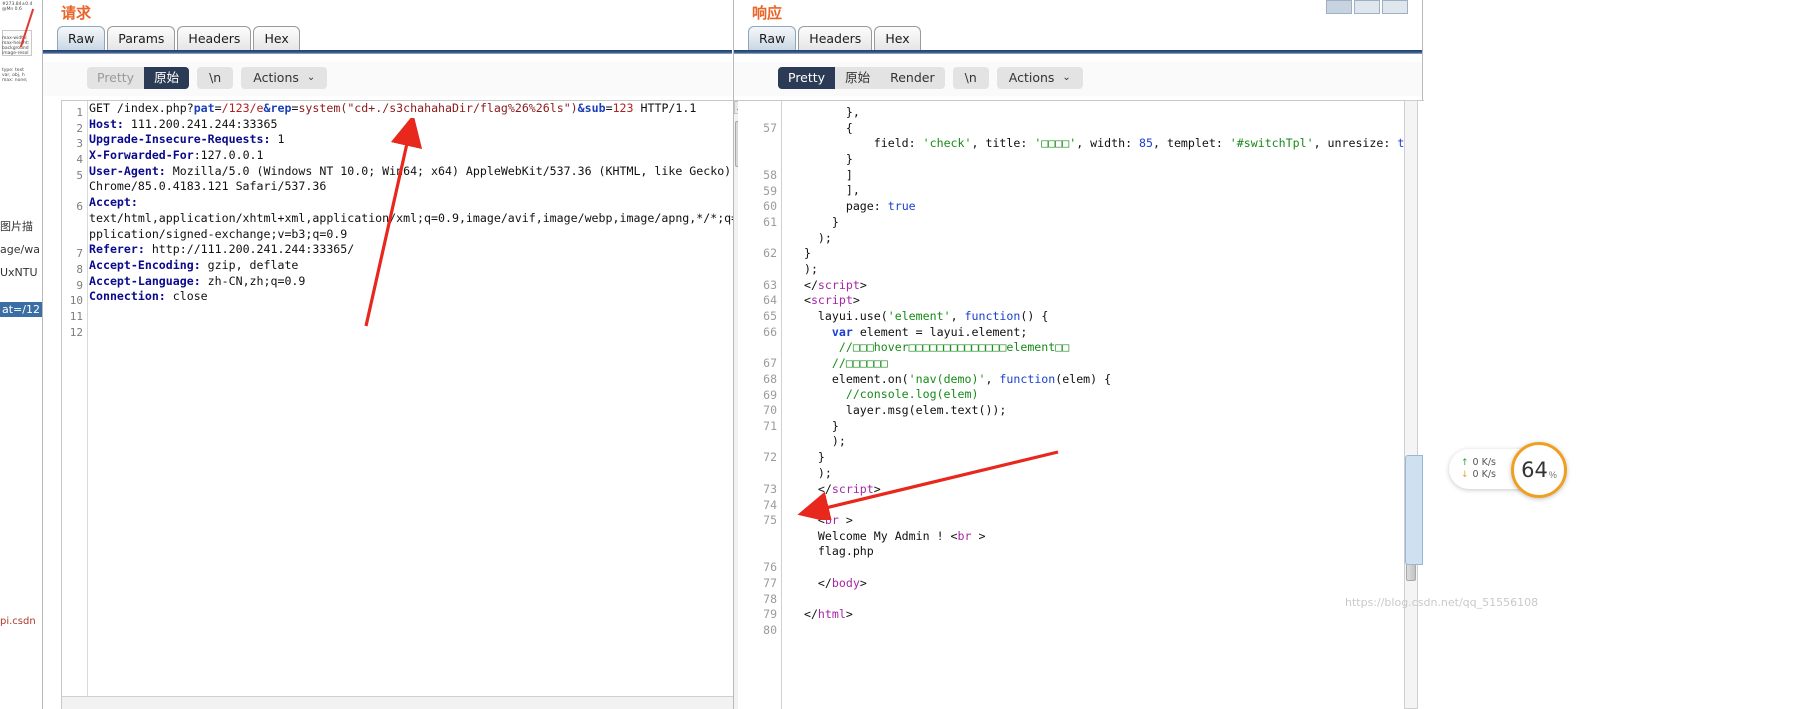 This screenshot has height=709, width=1794. I want to click on cpu-usage-unit: %, so click(1552, 475).